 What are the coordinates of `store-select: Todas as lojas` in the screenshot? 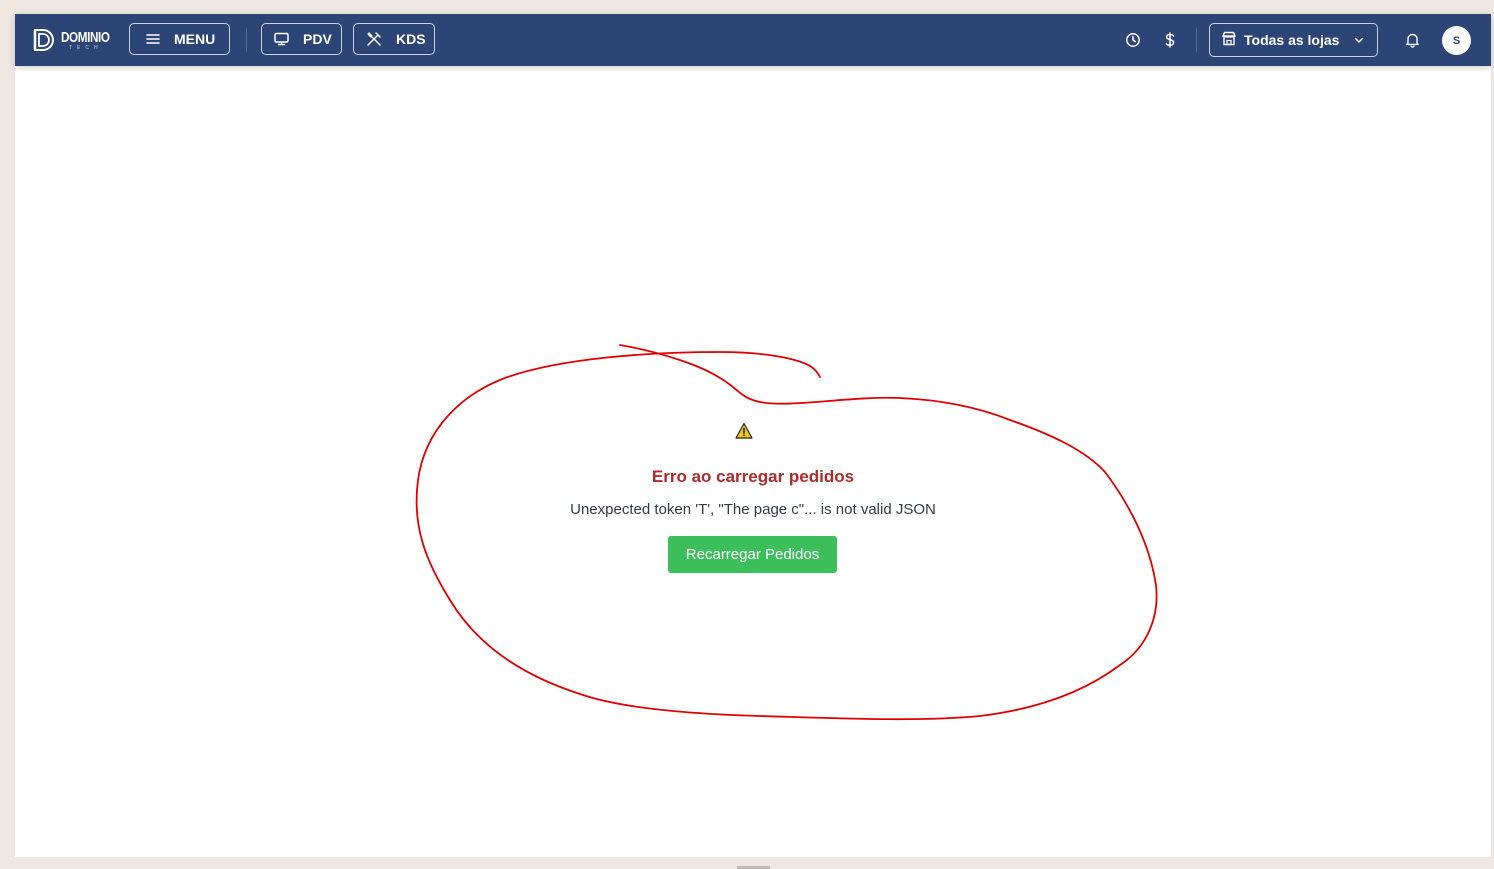 It's located at (1293, 40).